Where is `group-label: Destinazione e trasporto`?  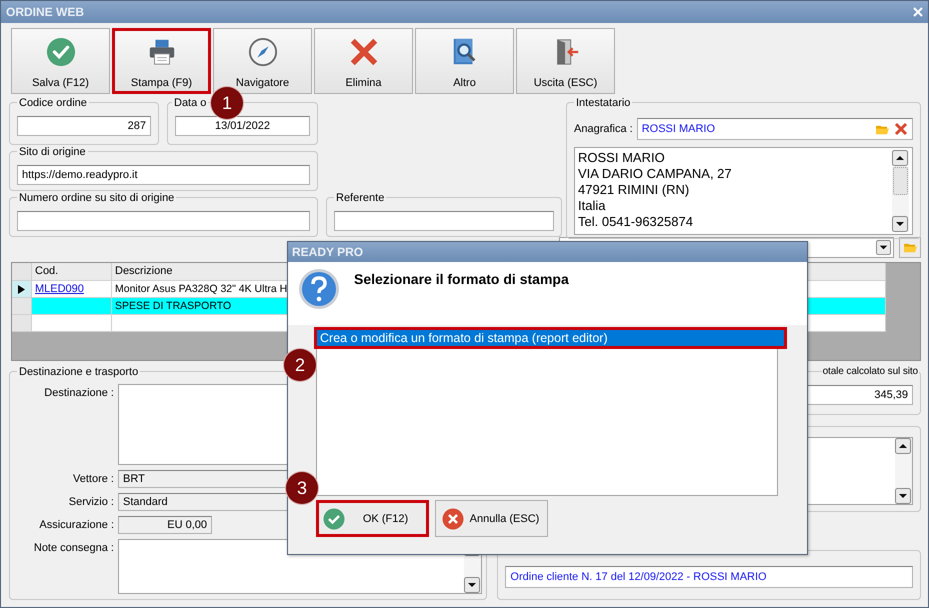
group-label: Destinazione e trasporto is located at coordinates (78, 372).